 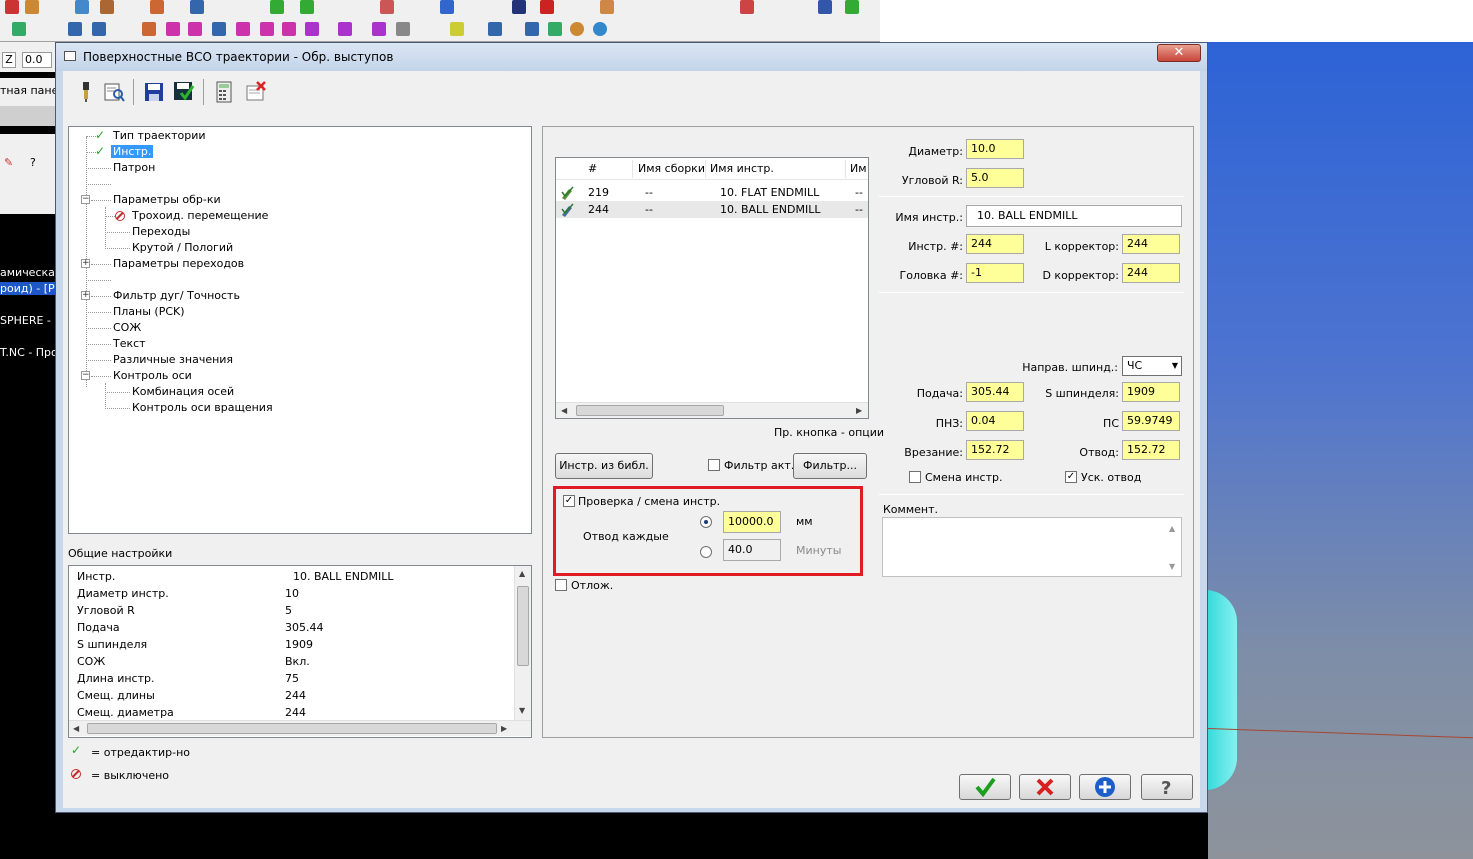 I want to click on head-number-input: -1, so click(x=995, y=273).